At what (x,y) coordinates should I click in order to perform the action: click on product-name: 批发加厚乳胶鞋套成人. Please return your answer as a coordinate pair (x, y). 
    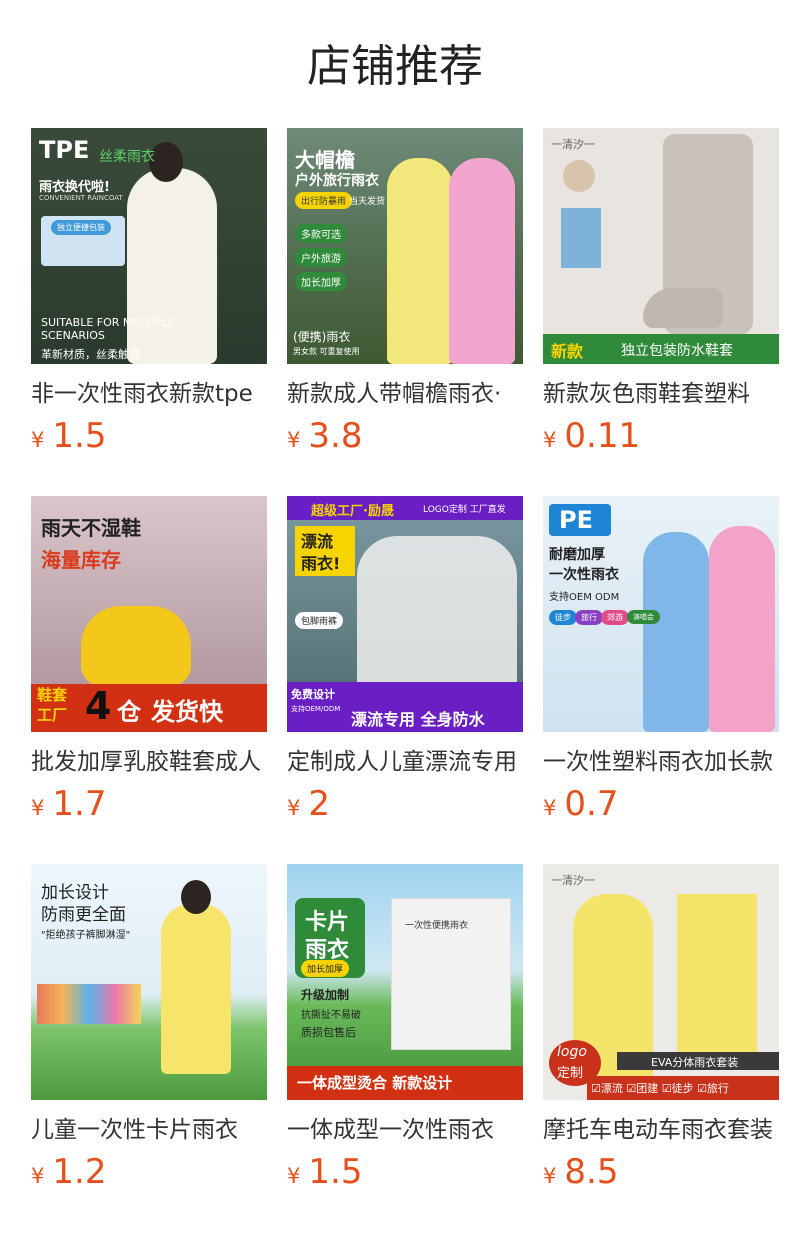
    Looking at the image, I should click on (149, 762).